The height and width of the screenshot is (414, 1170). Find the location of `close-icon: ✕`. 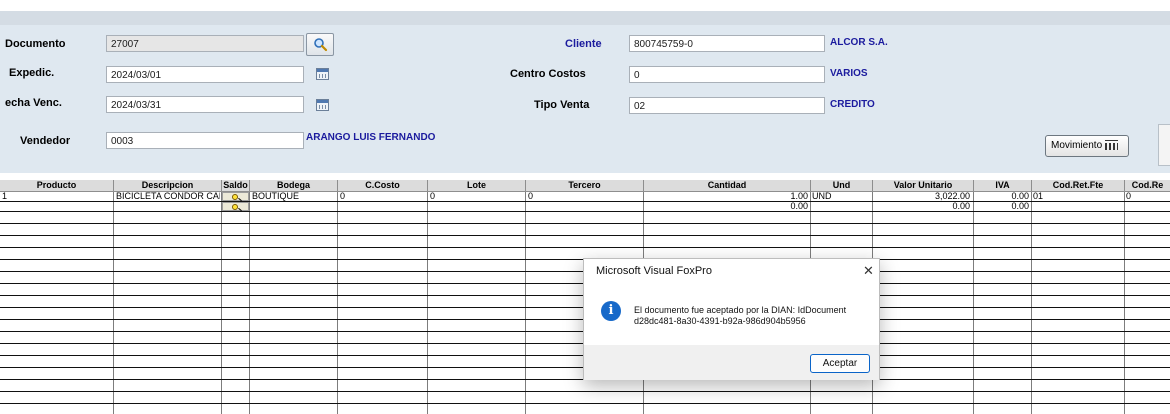

close-icon: ✕ is located at coordinates (868, 271).